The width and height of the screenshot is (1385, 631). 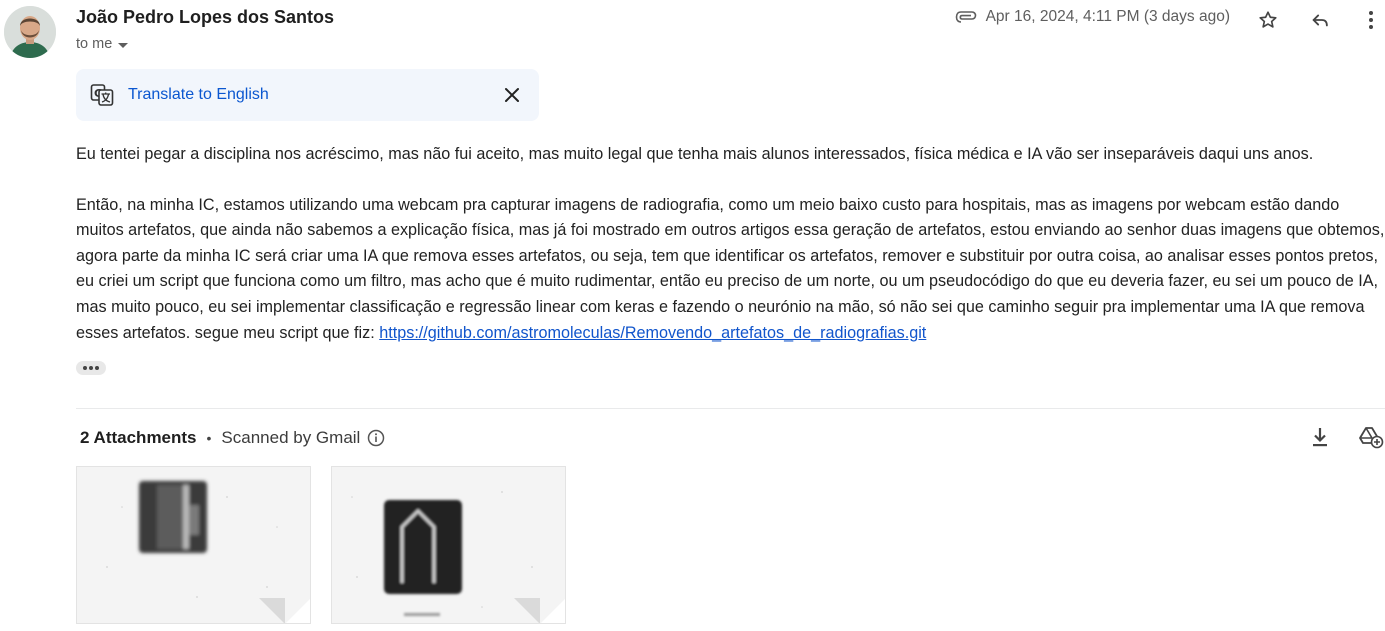 What do you see at coordinates (307, 95) in the screenshot?
I see `translate-banner: G Translate to English` at bounding box center [307, 95].